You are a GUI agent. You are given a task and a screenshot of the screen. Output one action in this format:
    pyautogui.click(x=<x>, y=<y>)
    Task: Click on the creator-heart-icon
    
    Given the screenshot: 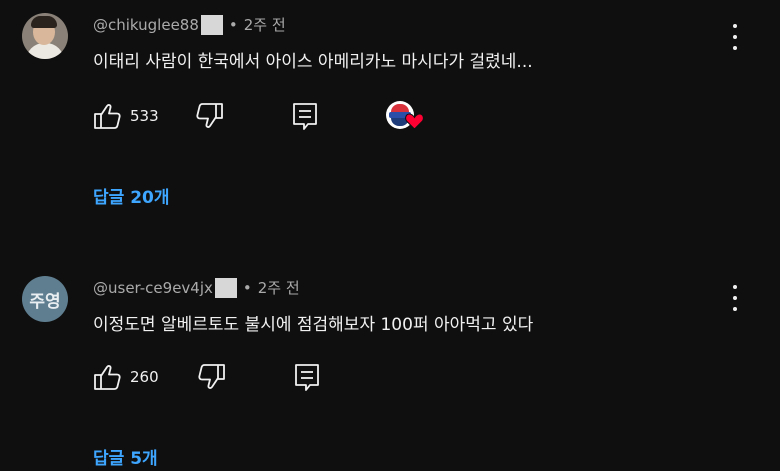 What is the action you would take?
    pyautogui.click(x=406, y=118)
    